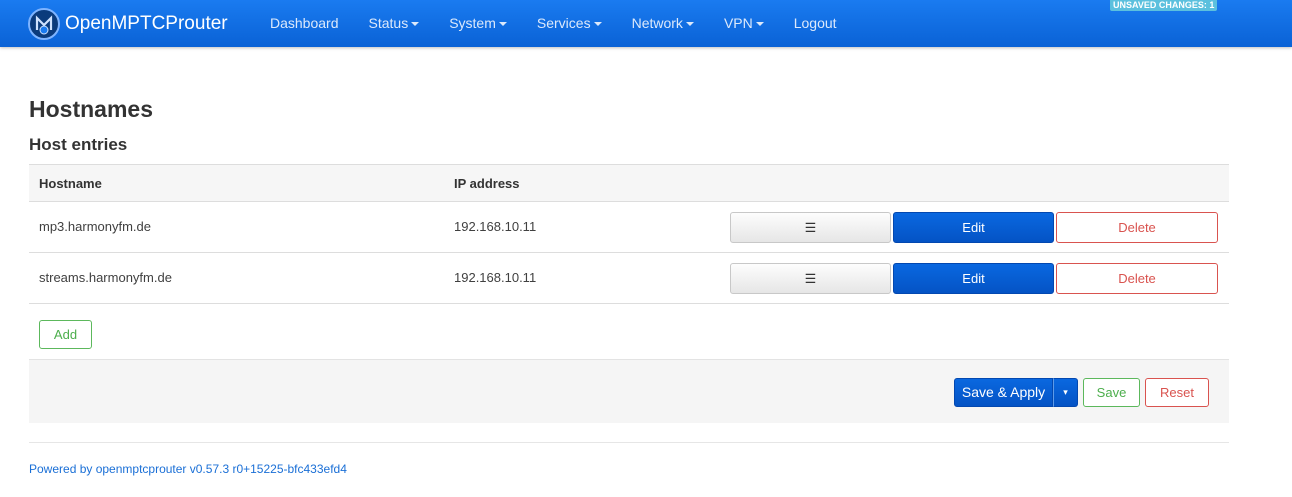 This screenshot has width=1292, height=497. Describe the element at coordinates (563, 23) in the screenshot. I see `nav-services-label: Services` at that location.